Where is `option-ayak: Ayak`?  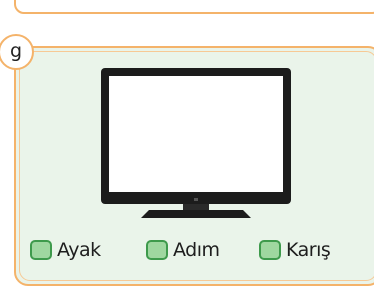 option-ayak: Ayak is located at coordinates (65, 250).